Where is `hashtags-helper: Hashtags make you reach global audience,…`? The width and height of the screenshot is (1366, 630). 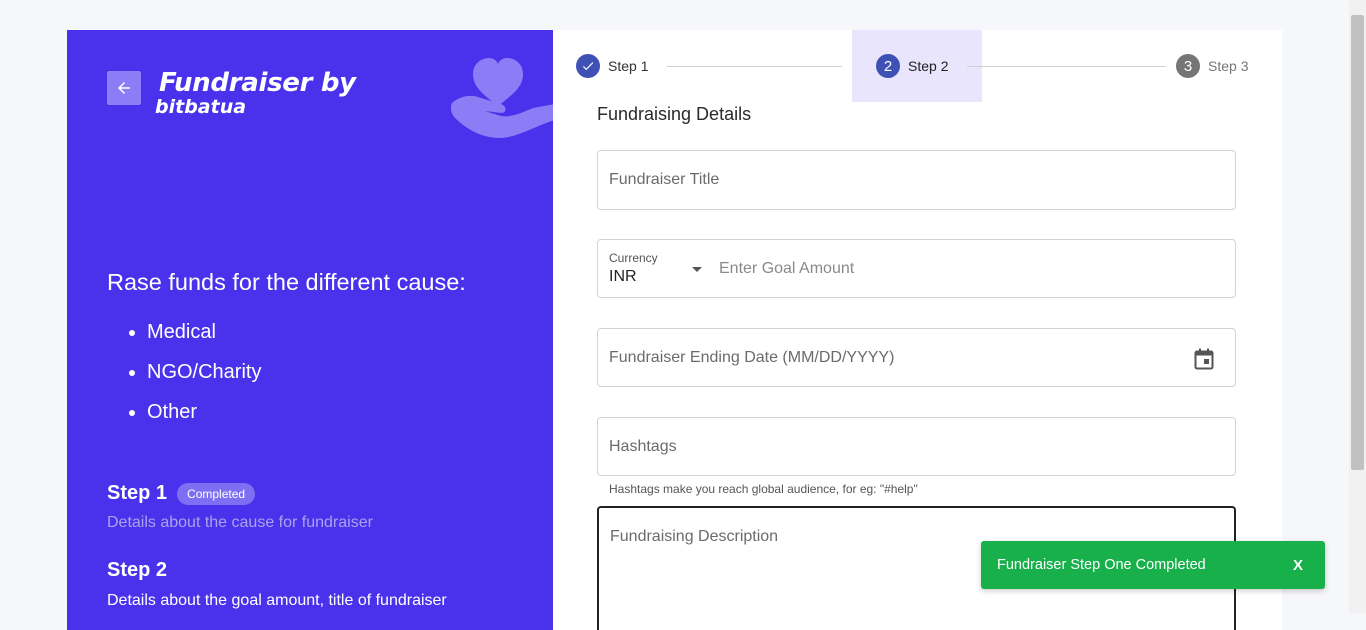 hashtags-helper: Hashtags make you reach global audience,… is located at coordinates (763, 489).